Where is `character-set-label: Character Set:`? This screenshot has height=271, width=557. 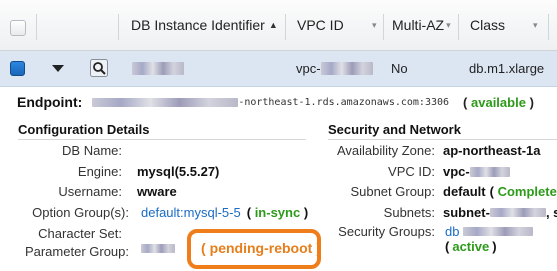
character-set-label: Character Set: is located at coordinates (80, 233).